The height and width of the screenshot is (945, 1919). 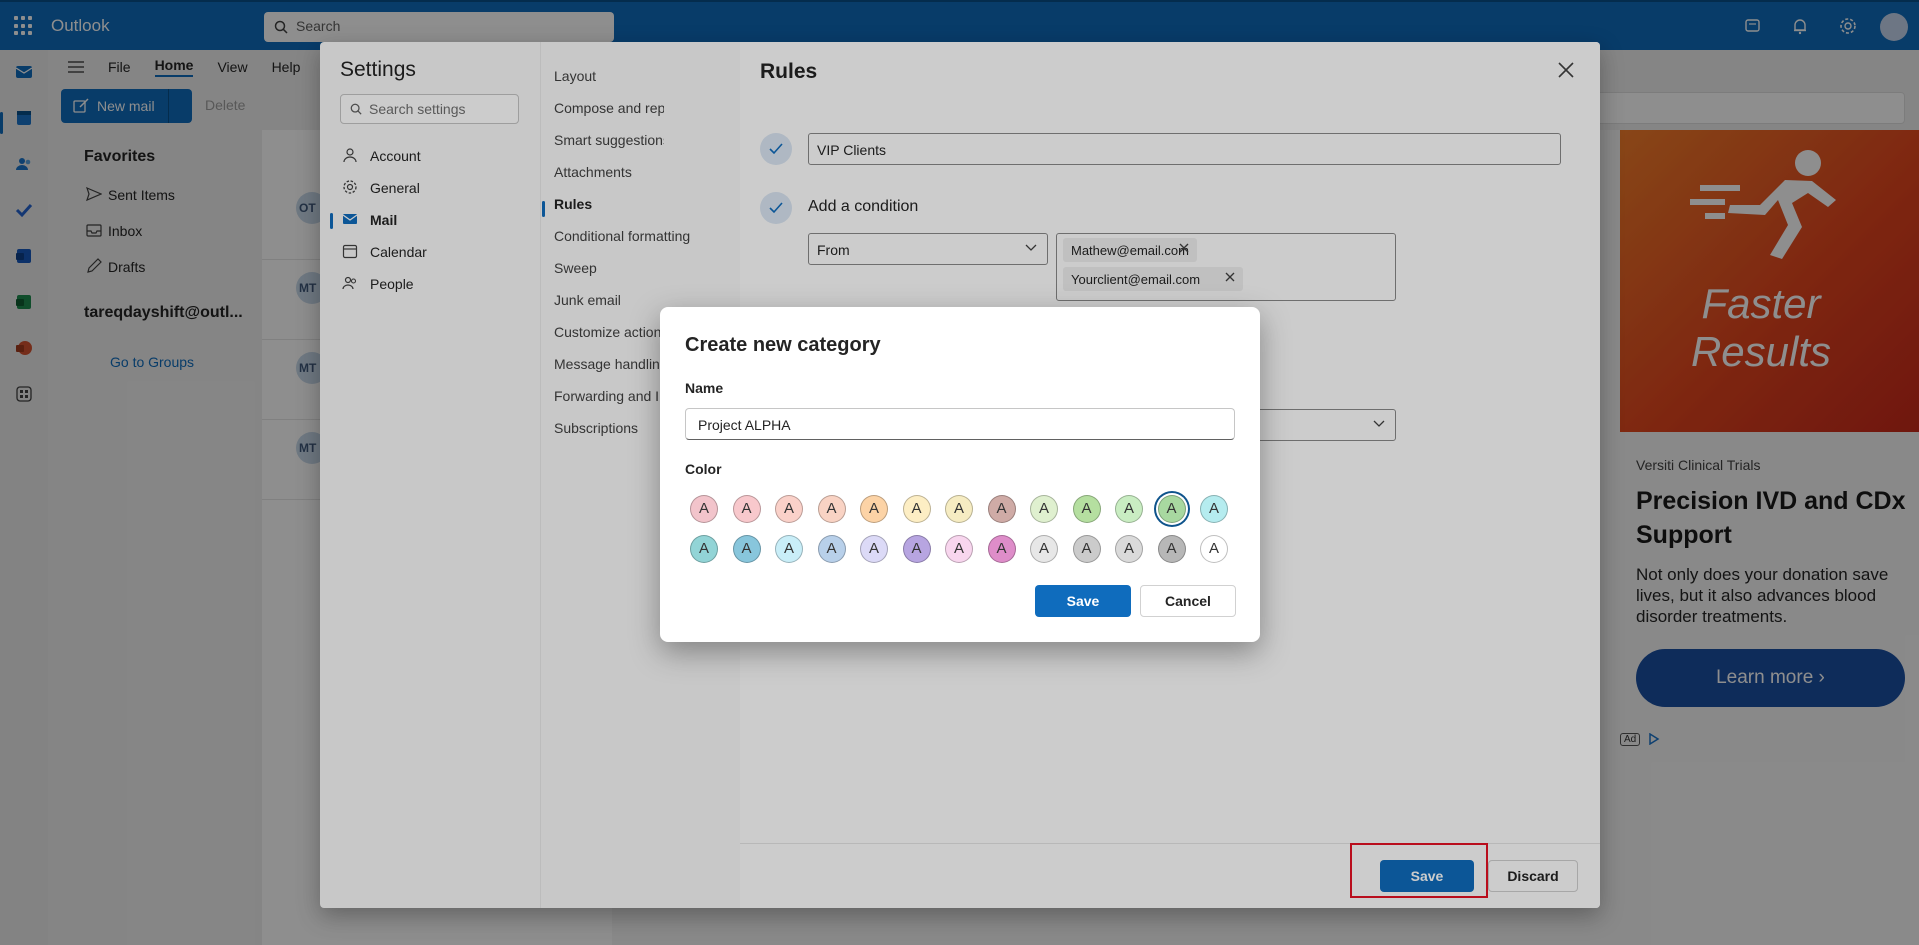 I want to click on name-label: Name, so click(x=704, y=388).